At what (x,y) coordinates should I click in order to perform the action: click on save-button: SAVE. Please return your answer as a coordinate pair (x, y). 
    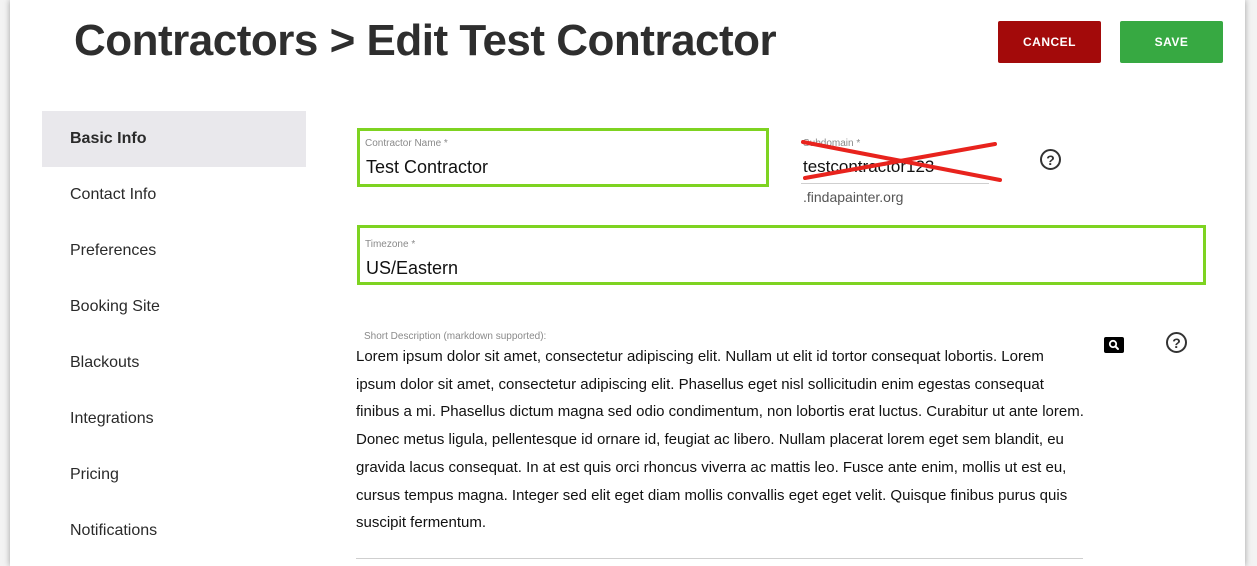
    Looking at the image, I should click on (1171, 42).